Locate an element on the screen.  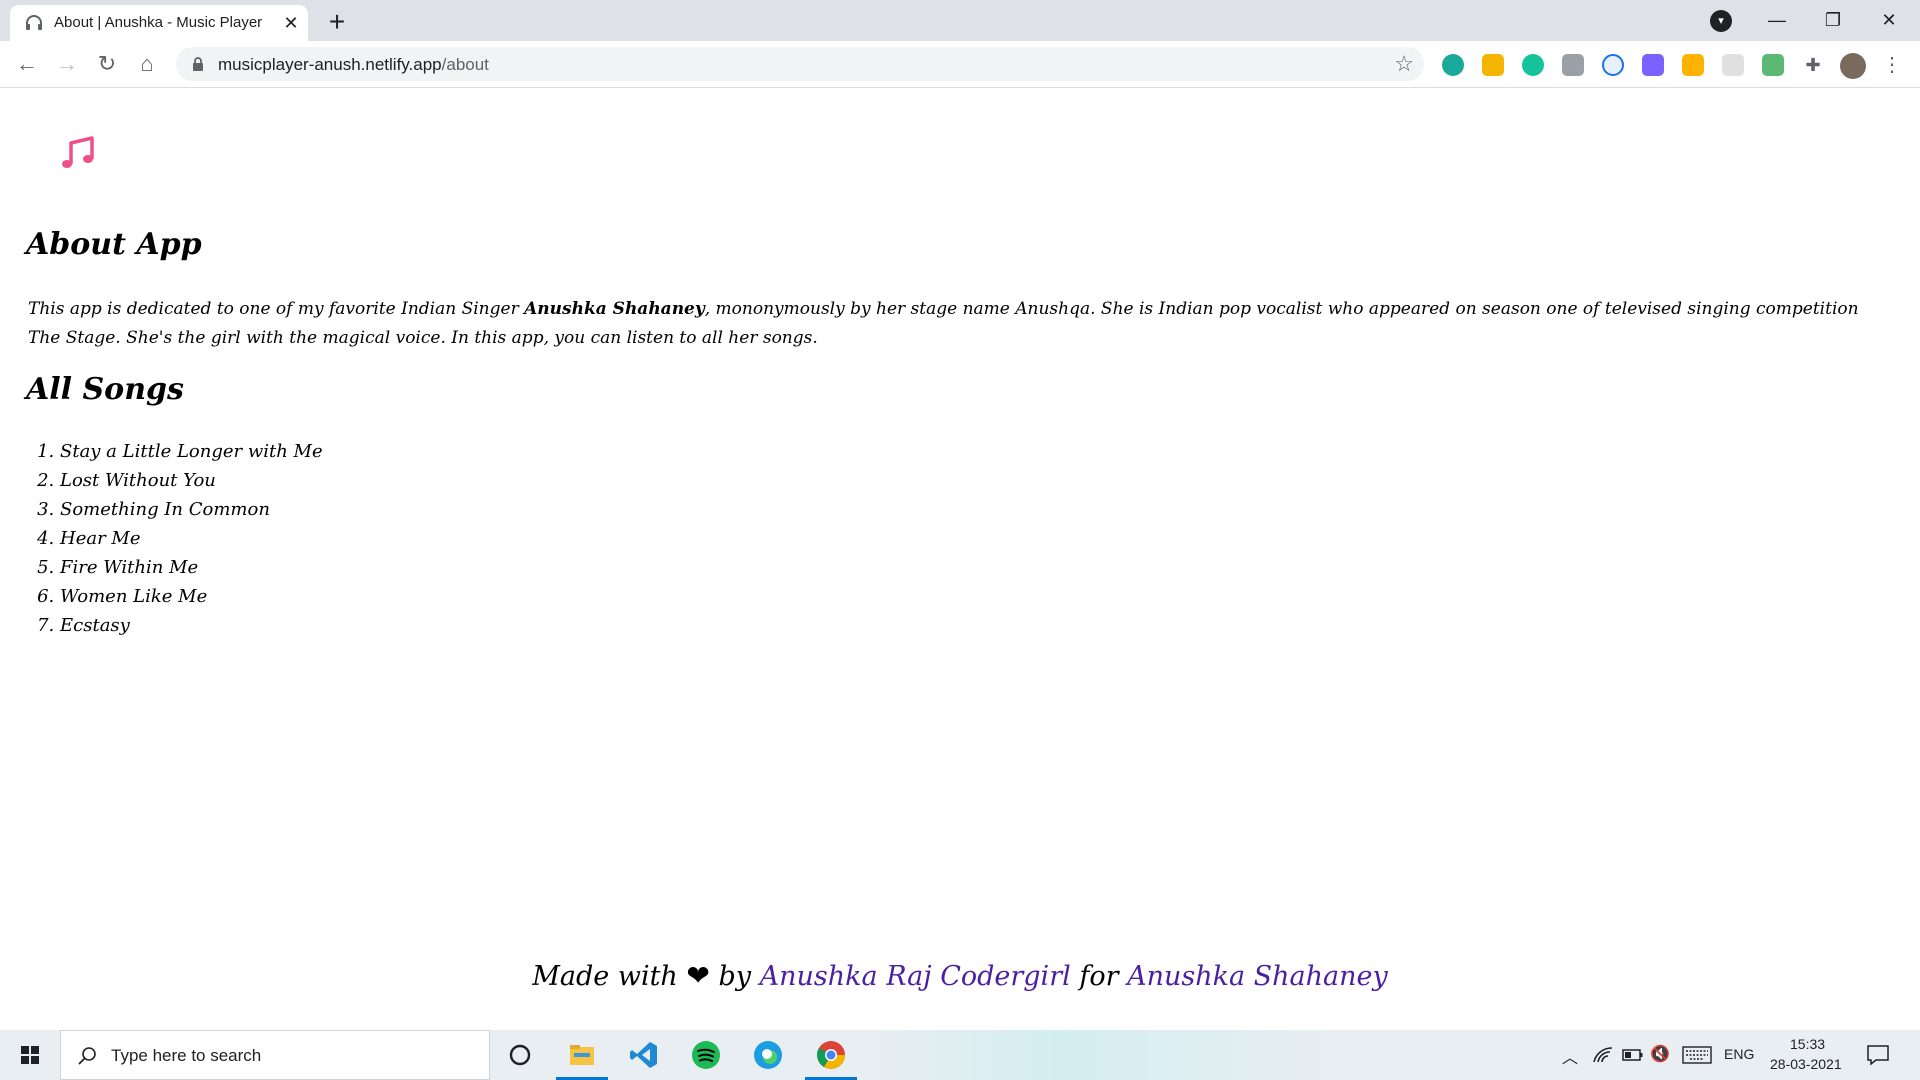
song-item: Ecstasy is located at coordinates (191, 625).